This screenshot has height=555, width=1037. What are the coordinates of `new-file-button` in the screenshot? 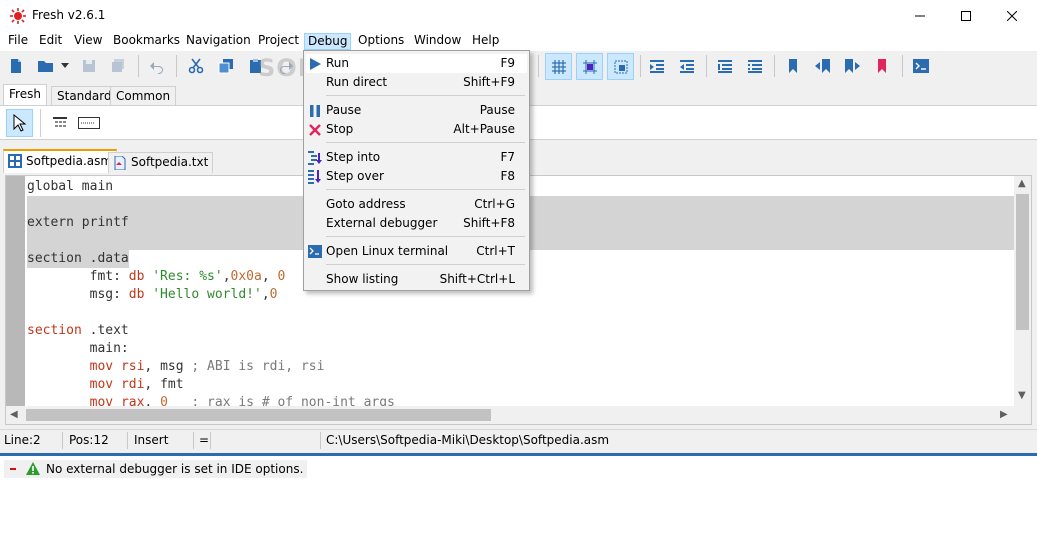 It's located at (16, 66).